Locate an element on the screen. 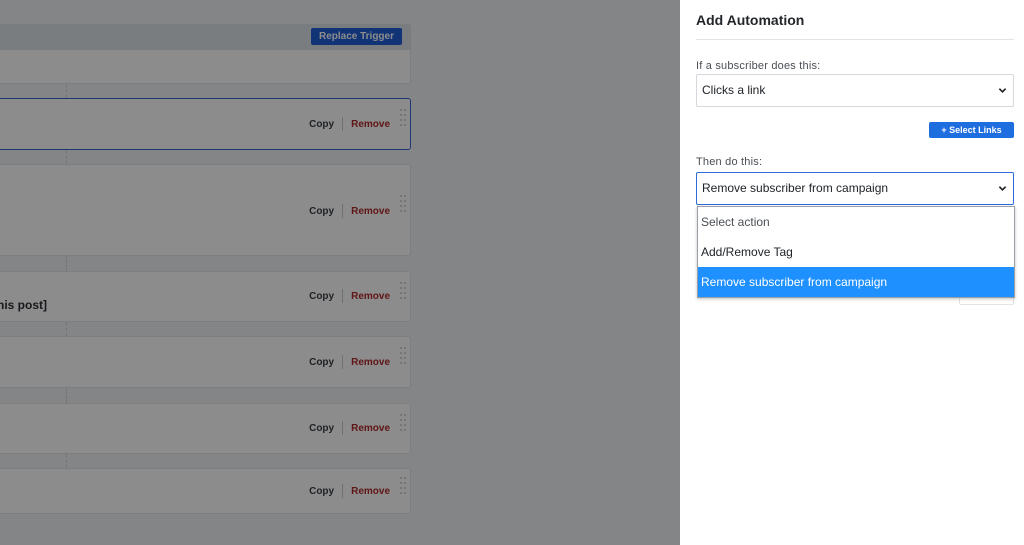  dropdown-option-add-remove-tag: Add/Remove Tag is located at coordinates (856, 252).